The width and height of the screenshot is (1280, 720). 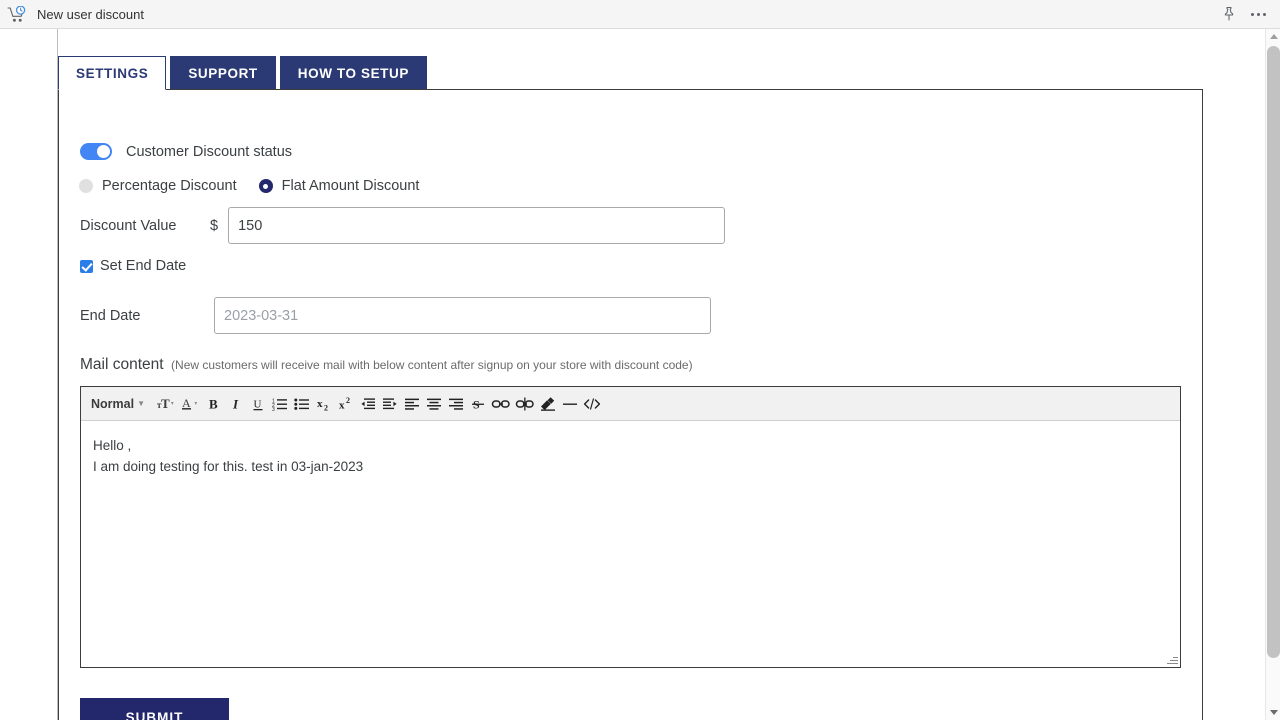 I want to click on mail-body-line-1: Hello ,, so click(x=112, y=445).